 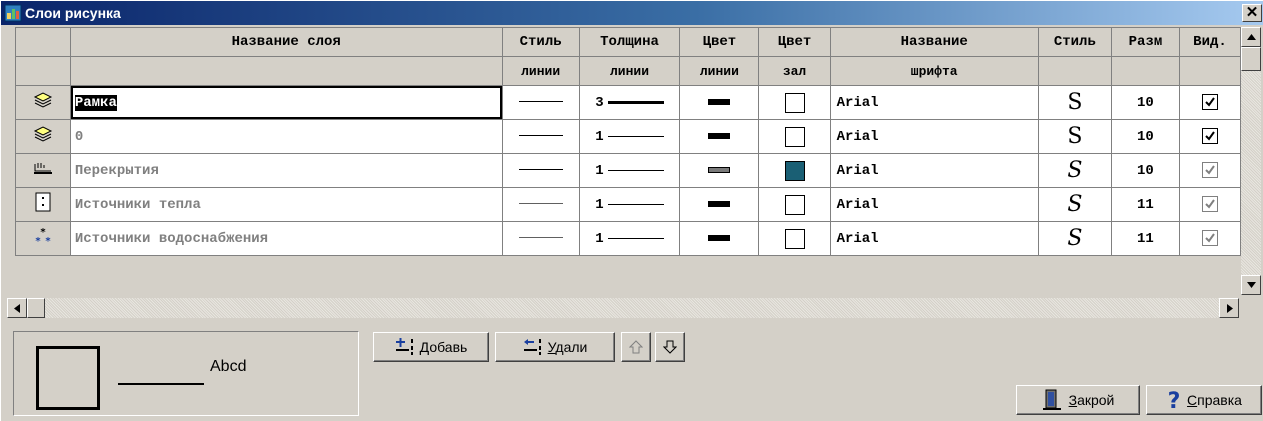 What do you see at coordinates (286, 170) in the screenshot?
I see `layer-name: Перекрытия` at bounding box center [286, 170].